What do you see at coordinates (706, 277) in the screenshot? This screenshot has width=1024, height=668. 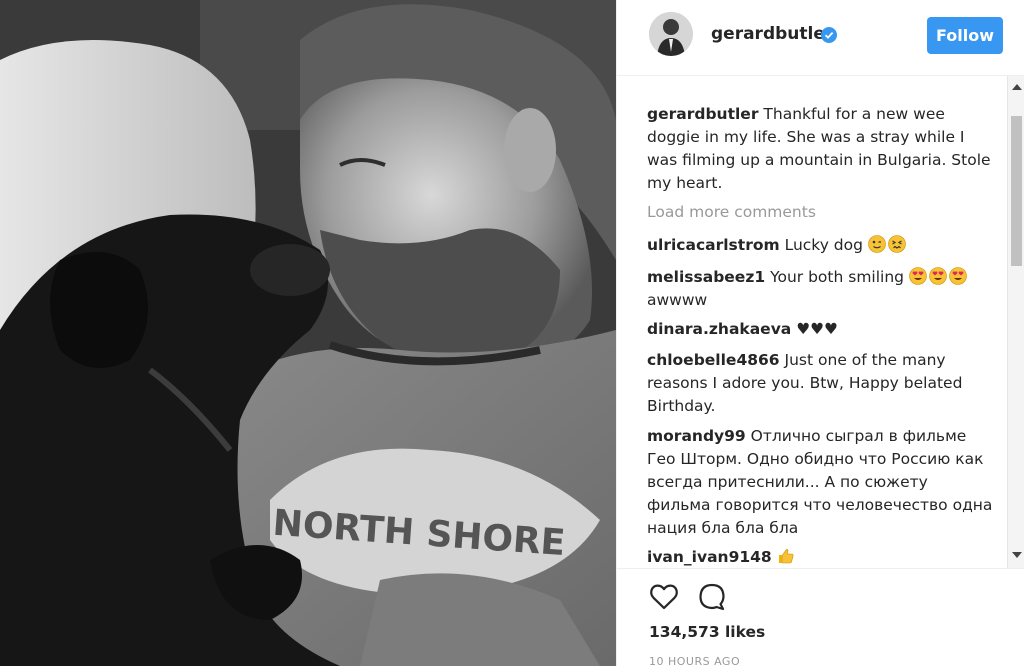 I see `comment-username: melissabeez1` at bounding box center [706, 277].